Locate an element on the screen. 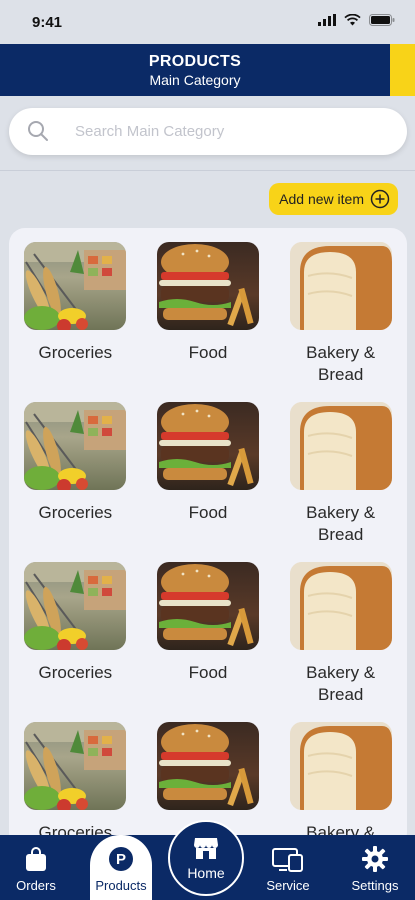  status-bar: 9:41 is located at coordinates (207, 22).